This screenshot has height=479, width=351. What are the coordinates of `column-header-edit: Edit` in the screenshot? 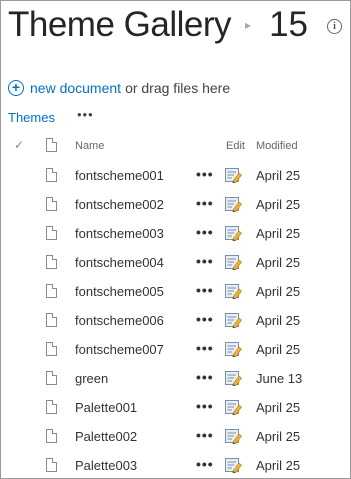 It's located at (235, 146).